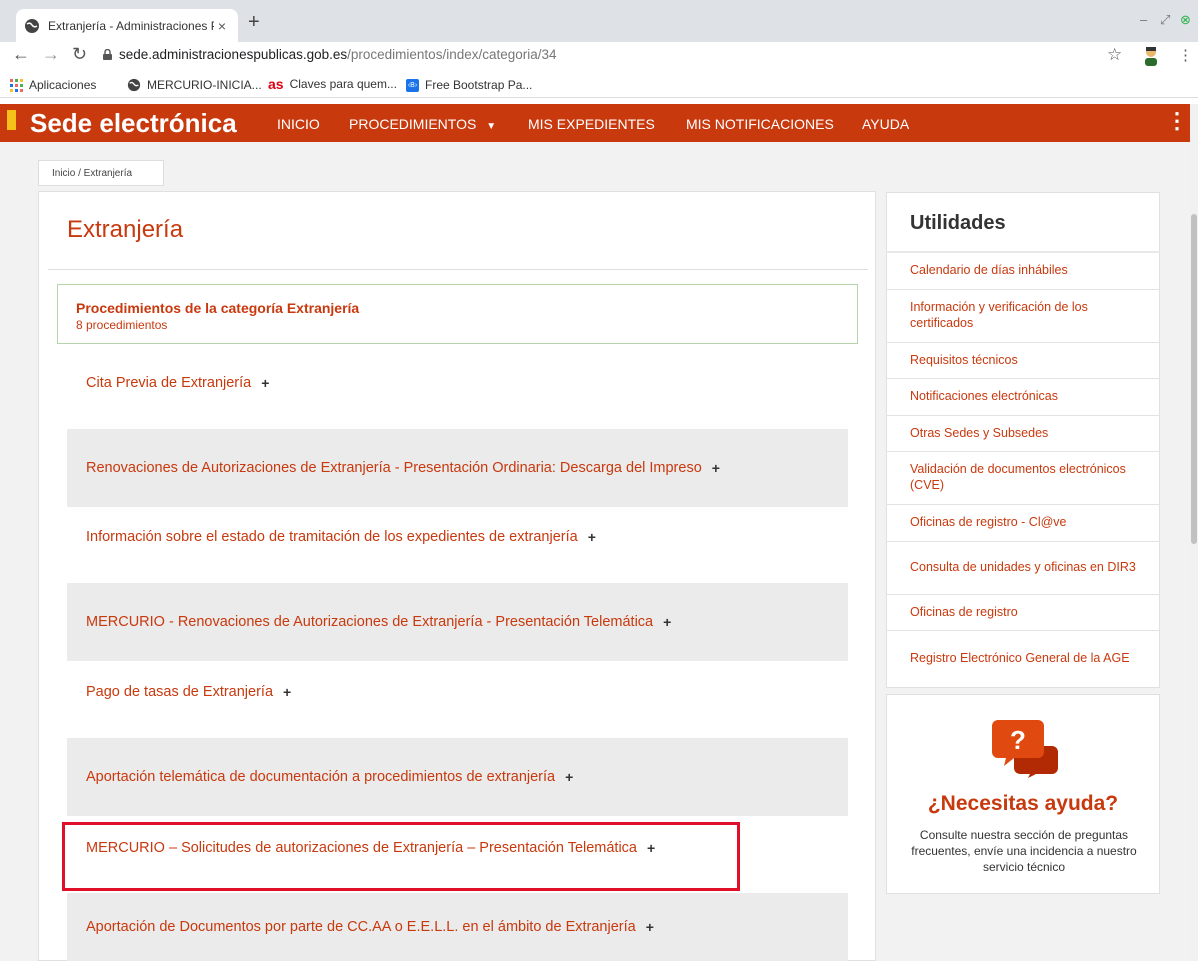  Describe the element at coordinates (591, 124) in the screenshot. I see `nav-mis-expedientes: MIS EXPEDIENTES` at that location.